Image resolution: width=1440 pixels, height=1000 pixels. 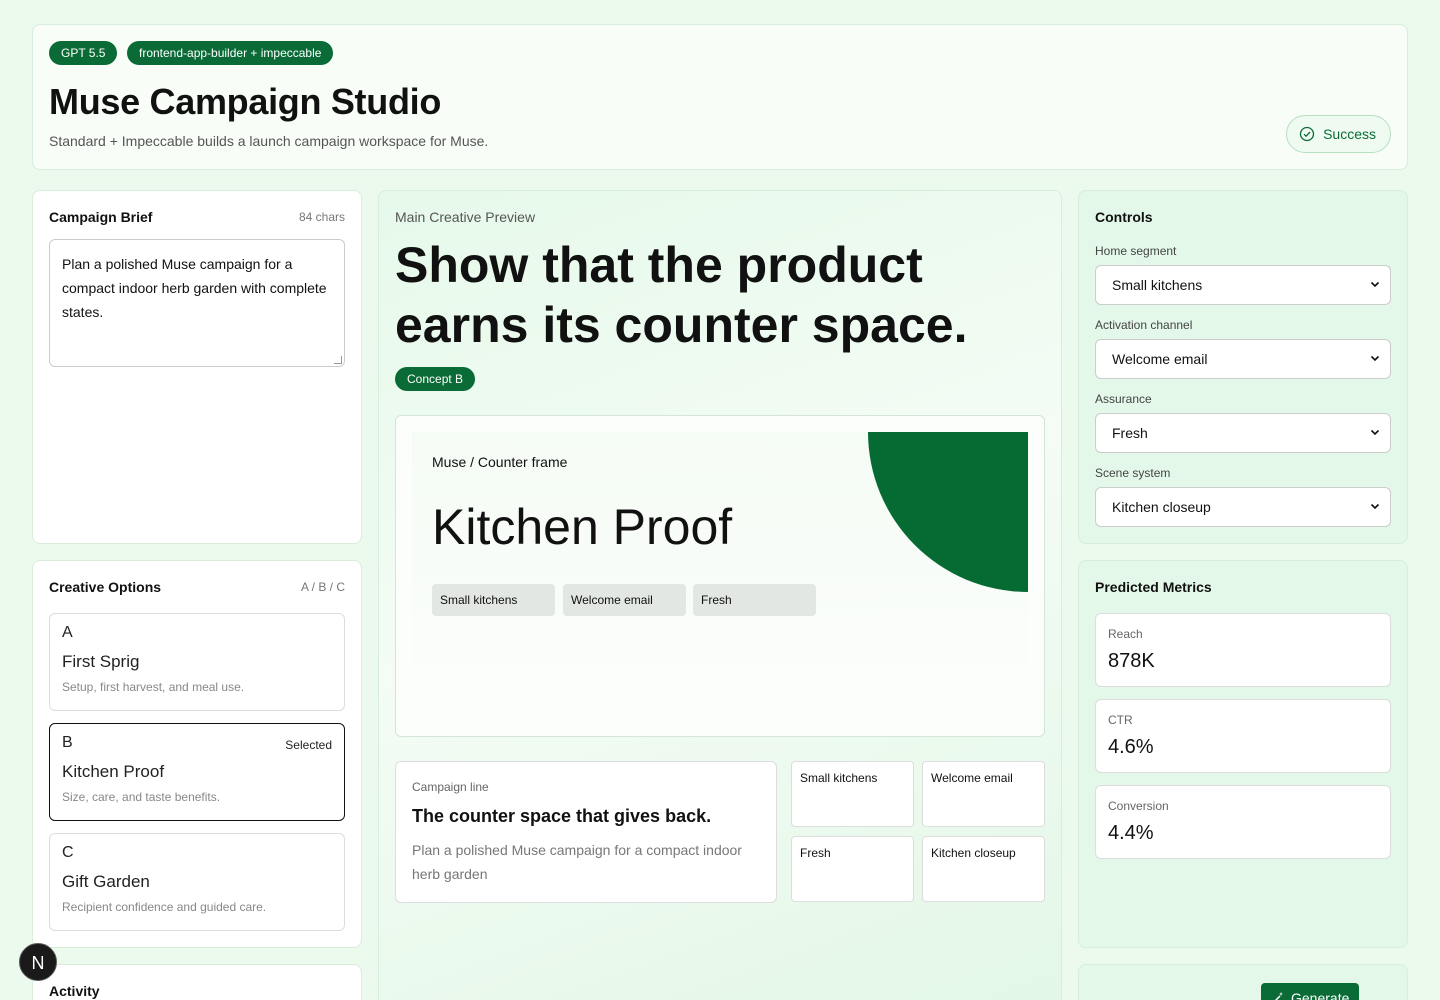 What do you see at coordinates (983, 869) in the screenshot?
I see `attribute-tile: Kitchen closeup` at bounding box center [983, 869].